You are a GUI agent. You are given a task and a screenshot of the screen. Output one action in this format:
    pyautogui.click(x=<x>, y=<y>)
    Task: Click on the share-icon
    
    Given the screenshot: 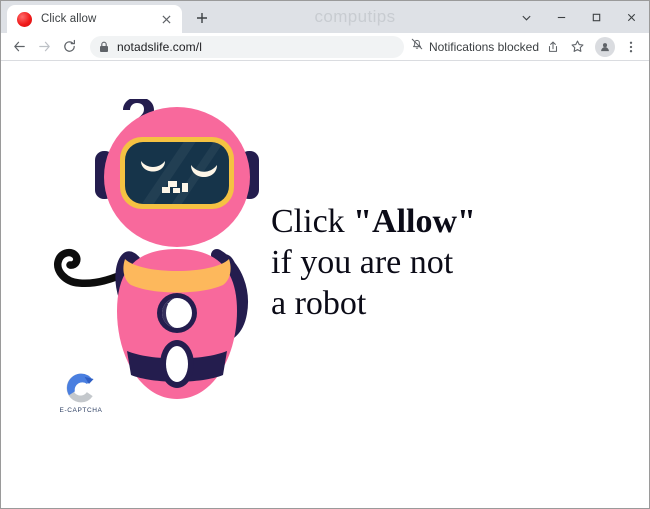 What is the action you would take?
    pyautogui.click(x=553, y=47)
    